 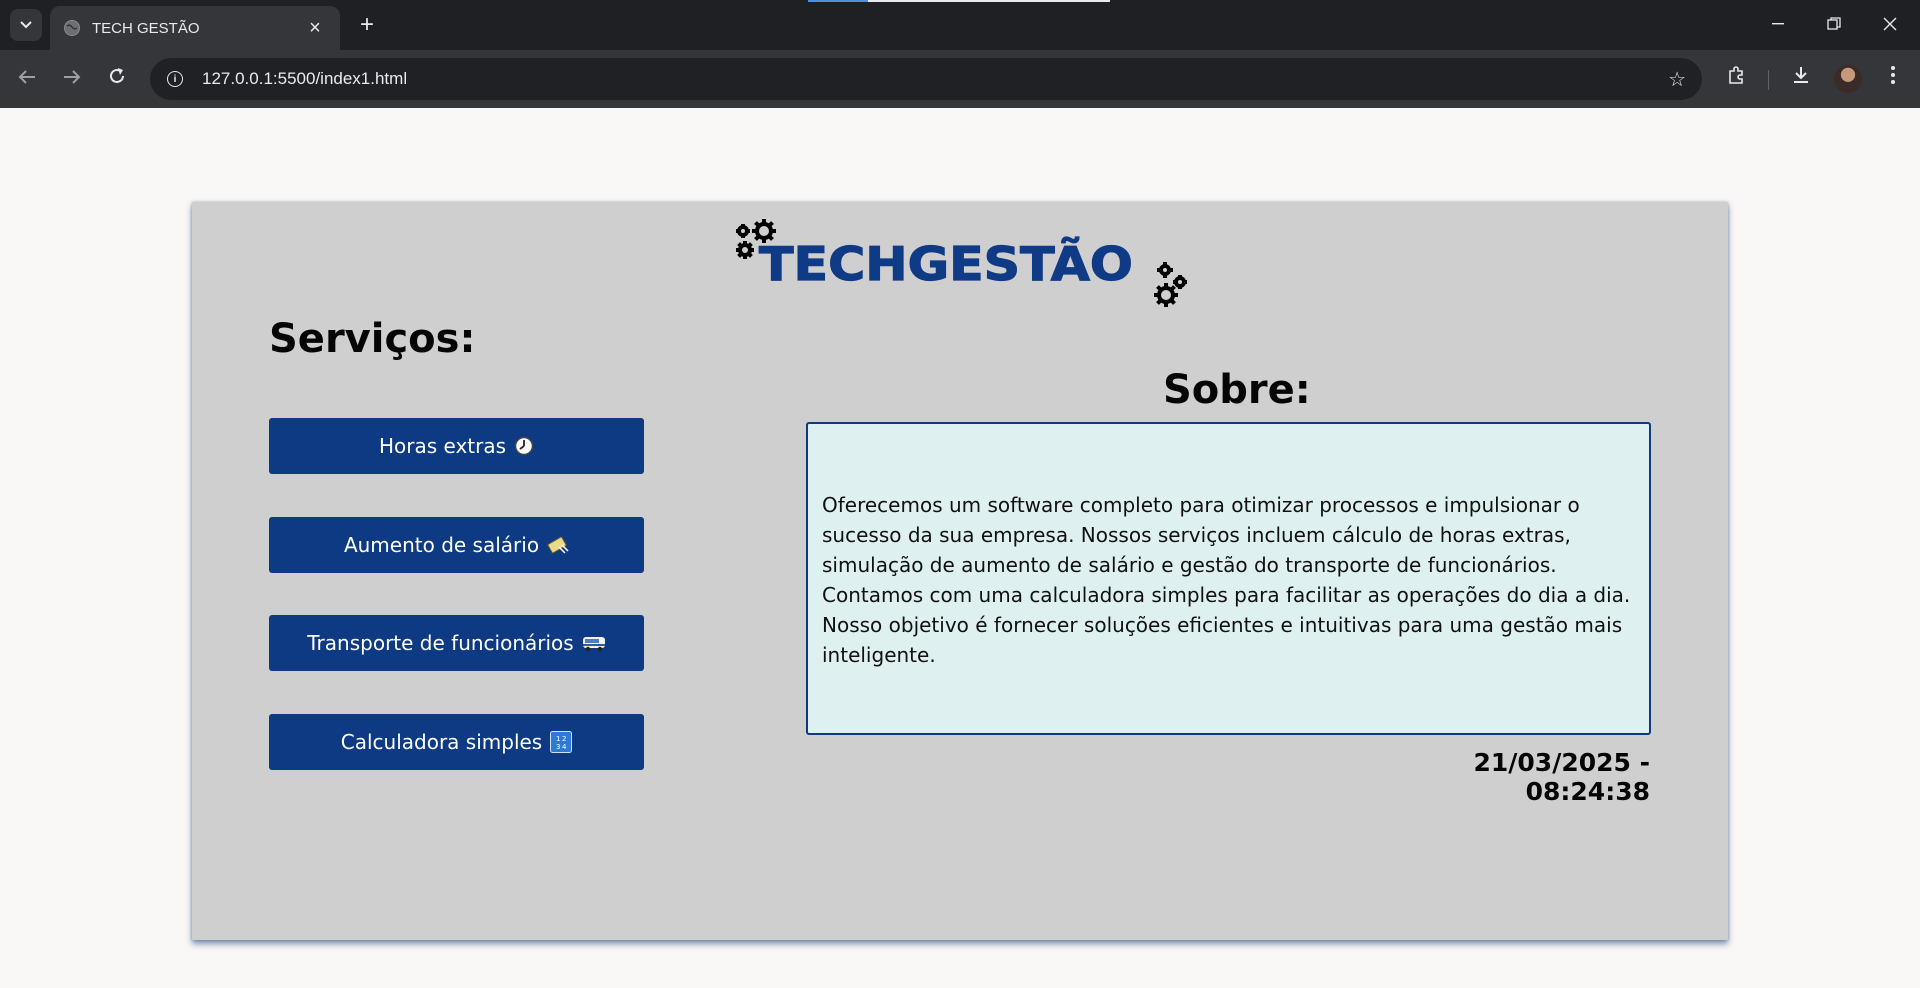 What do you see at coordinates (1801, 75) in the screenshot?
I see `download-icon` at bounding box center [1801, 75].